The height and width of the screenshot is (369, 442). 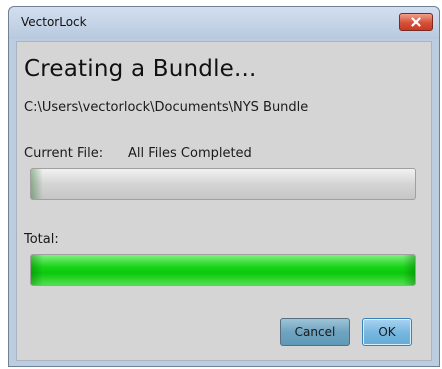 I want to click on close-button, so click(x=416, y=22).